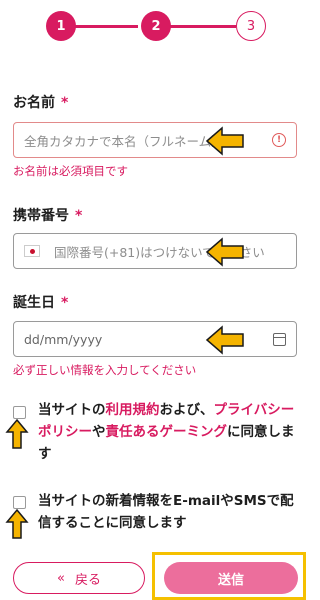 The image size is (320, 600). What do you see at coordinates (133, 410) in the screenshot?
I see `terms-of-use-link: 利用規約` at bounding box center [133, 410].